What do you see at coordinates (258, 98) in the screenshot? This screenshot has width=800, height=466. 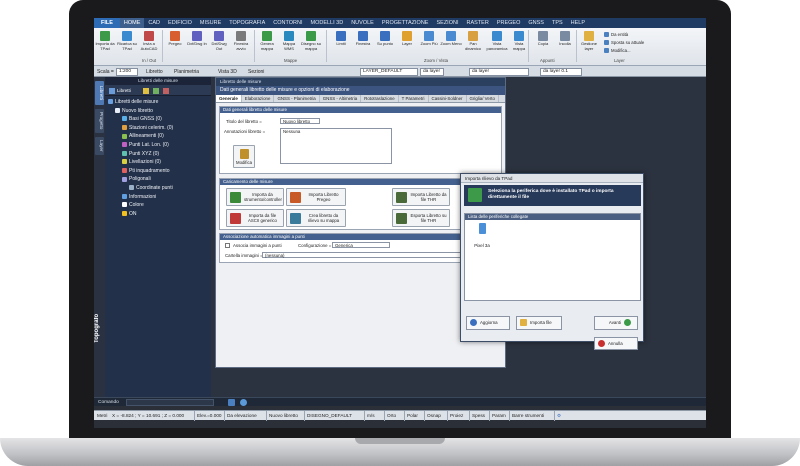 I see `dialog-tab: Elaborazione` at bounding box center [258, 98].